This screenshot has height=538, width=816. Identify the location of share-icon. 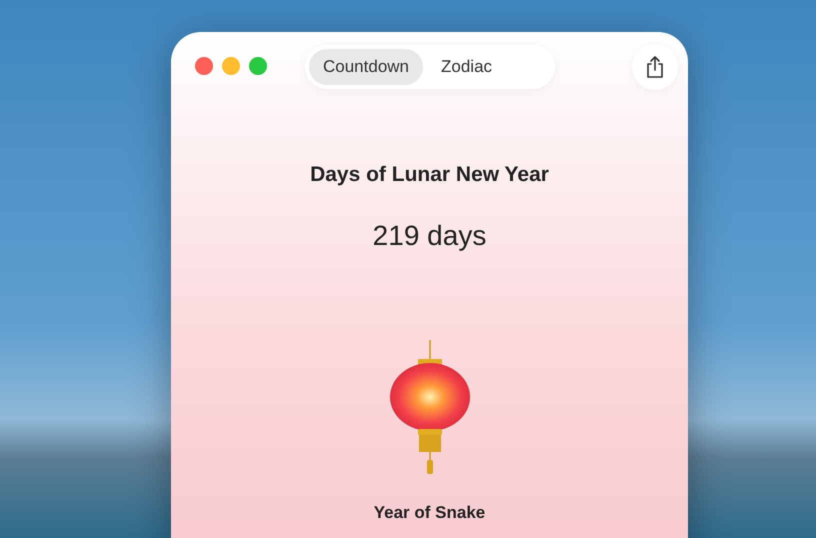
(655, 67).